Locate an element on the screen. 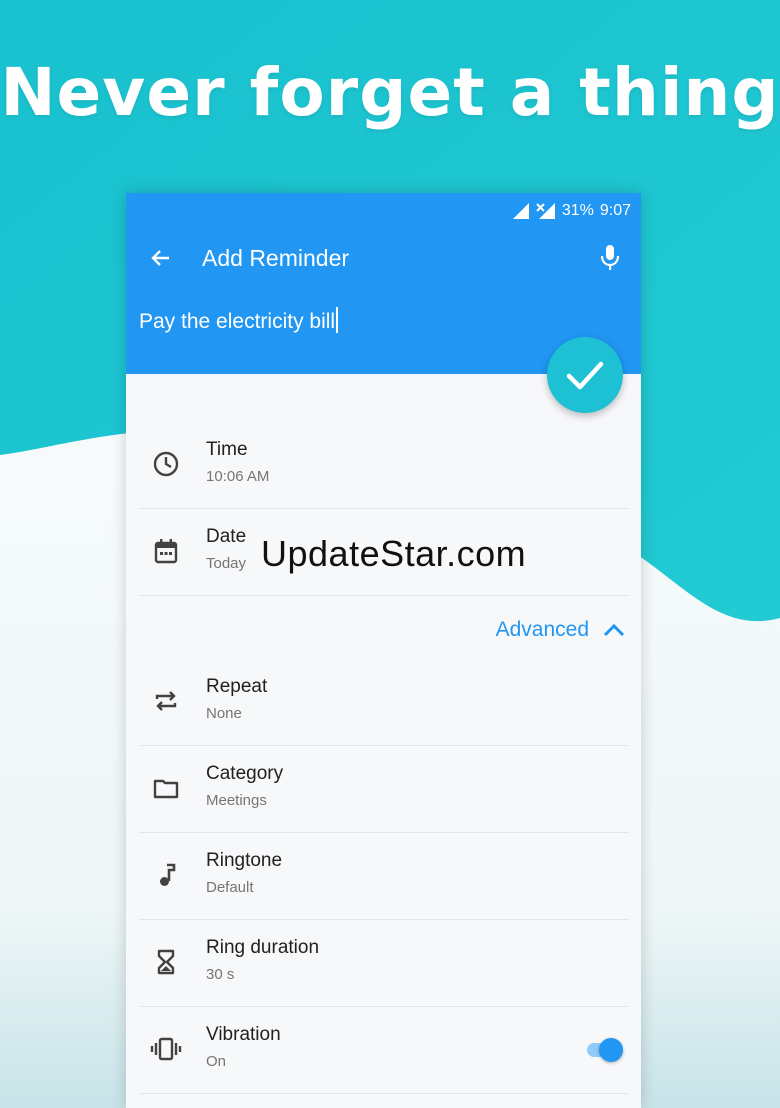 The height and width of the screenshot is (1108, 780). ringtone-value: Default is located at coordinates (230, 887).